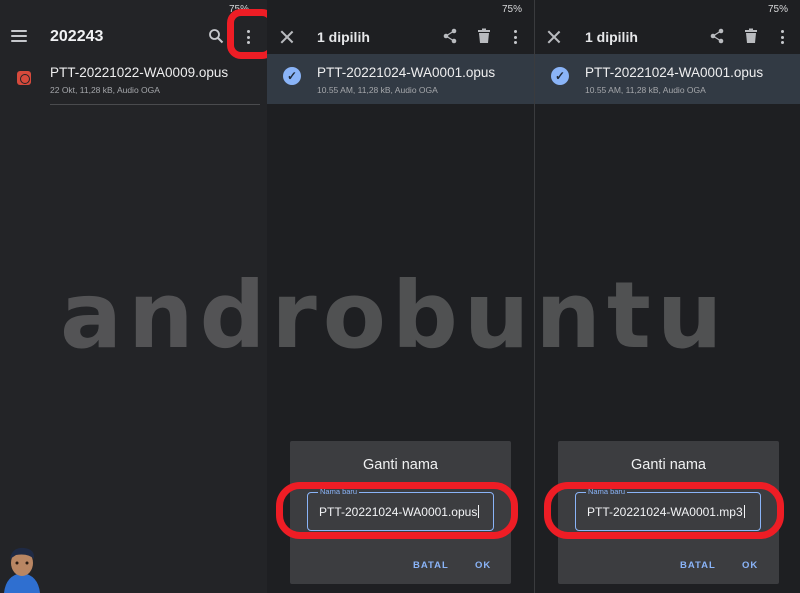  Describe the element at coordinates (247, 34) in the screenshot. I see `highlight-ring-more-menu` at that location.